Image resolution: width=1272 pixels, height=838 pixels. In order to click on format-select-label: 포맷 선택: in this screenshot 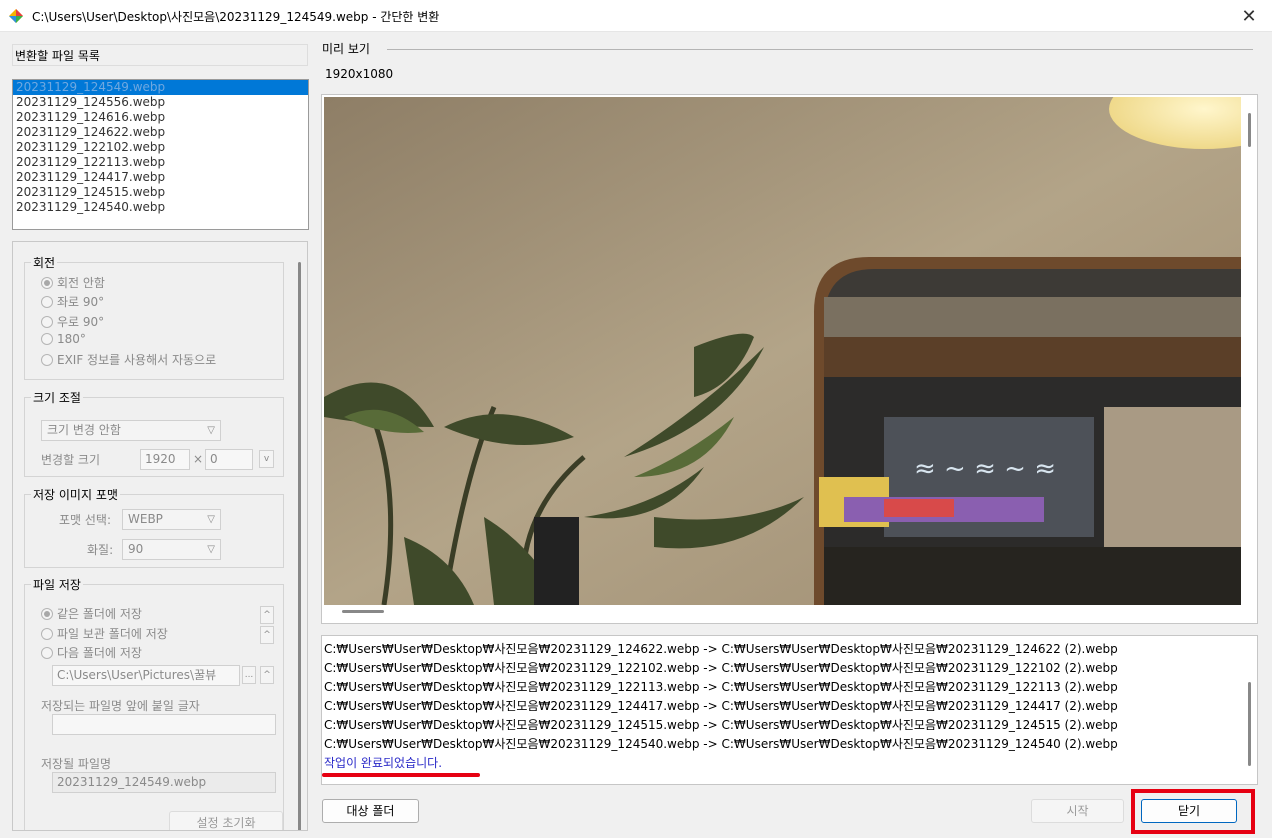, I will do `click(85, 520)`.